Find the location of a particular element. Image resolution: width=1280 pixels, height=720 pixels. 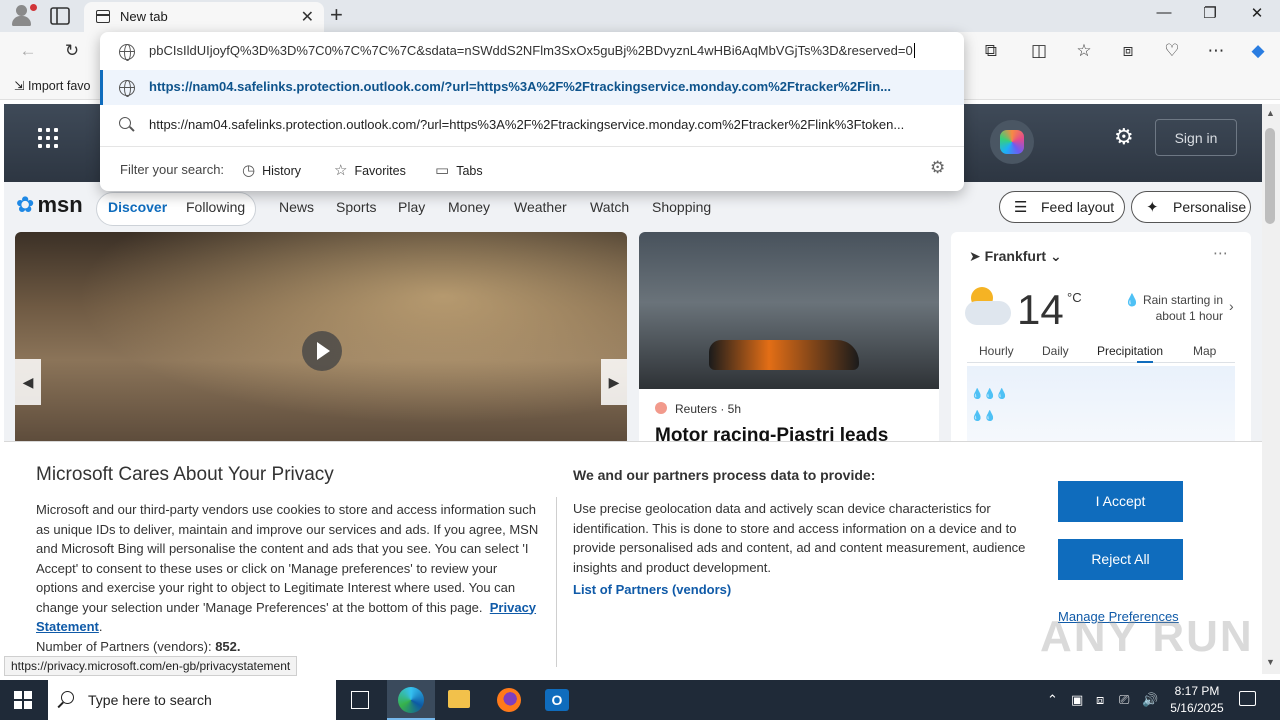

tab-title: New tab is located at coordinates (144, 16).